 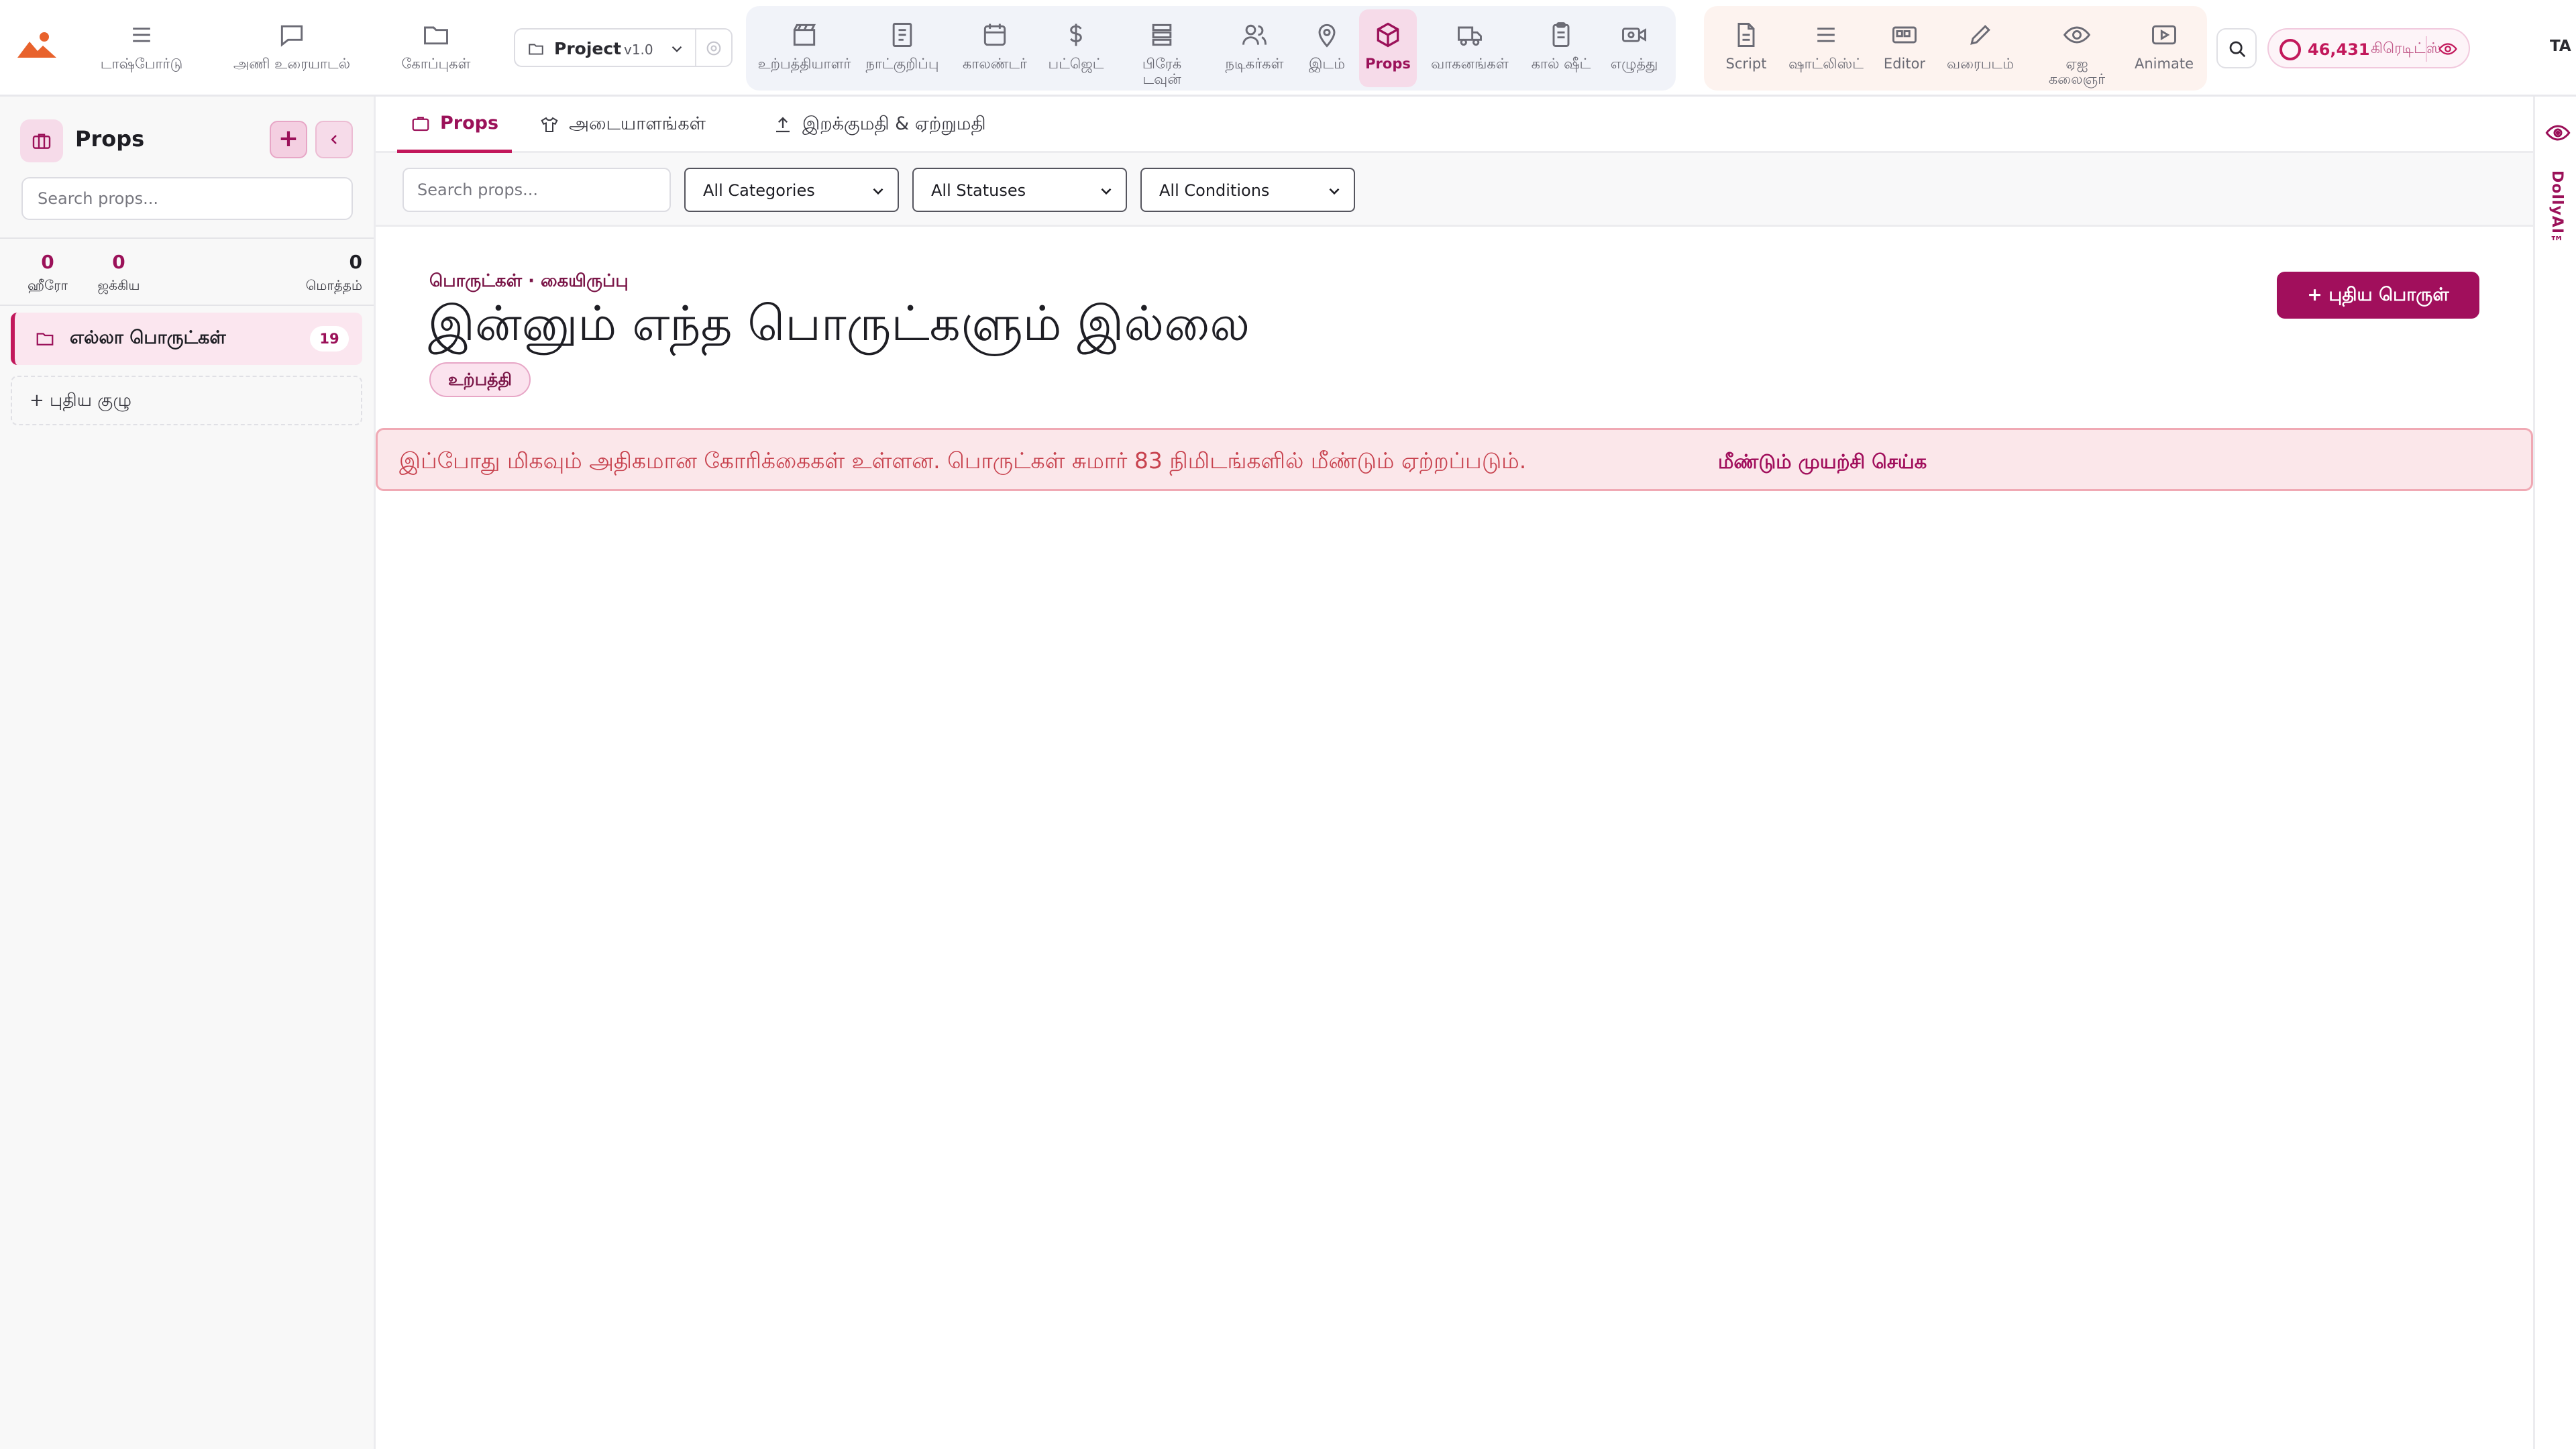 I want to click on stat-label: ஜக்கிய, so click(x=118, y=285).